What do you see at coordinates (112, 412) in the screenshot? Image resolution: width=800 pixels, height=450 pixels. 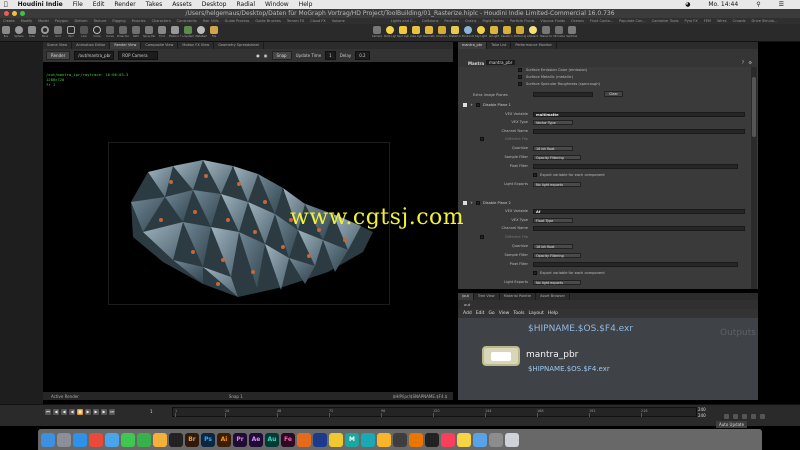 I see `go-to-end-button: ⏭` at bounding box center [112, 412].